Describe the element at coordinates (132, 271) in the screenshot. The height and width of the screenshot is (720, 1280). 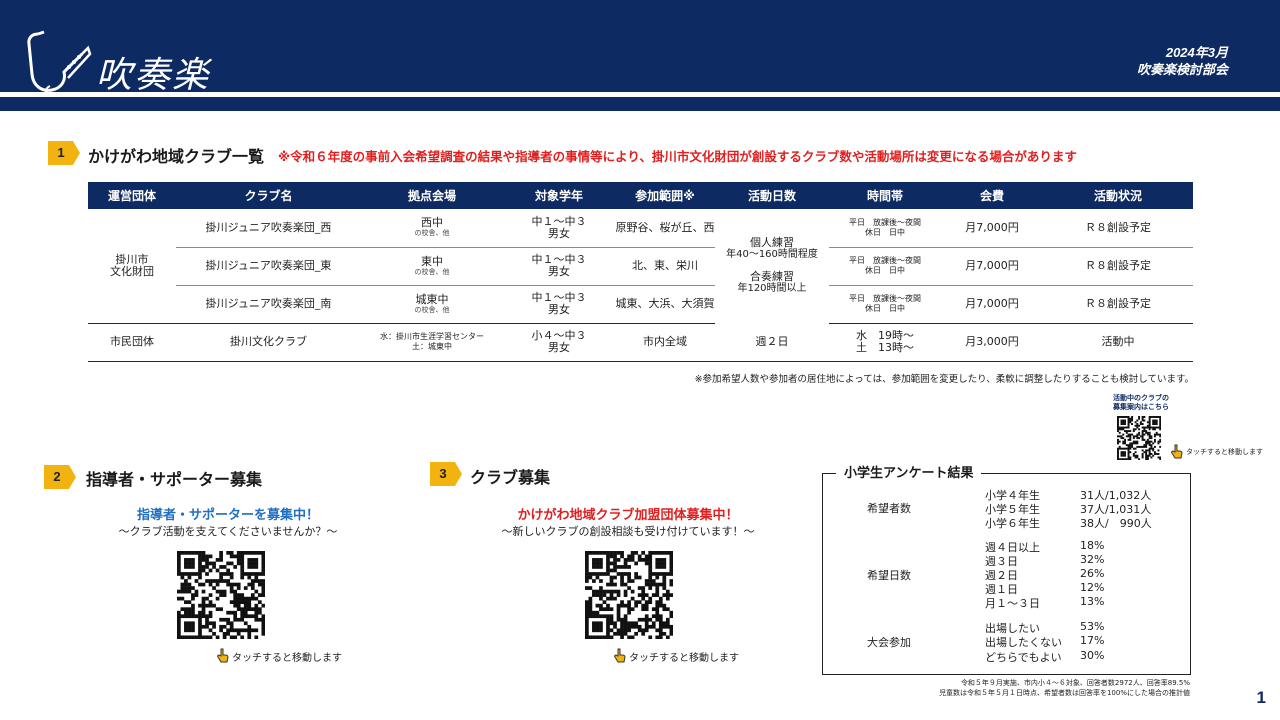
I see `org-line: 文化財団` at that location.